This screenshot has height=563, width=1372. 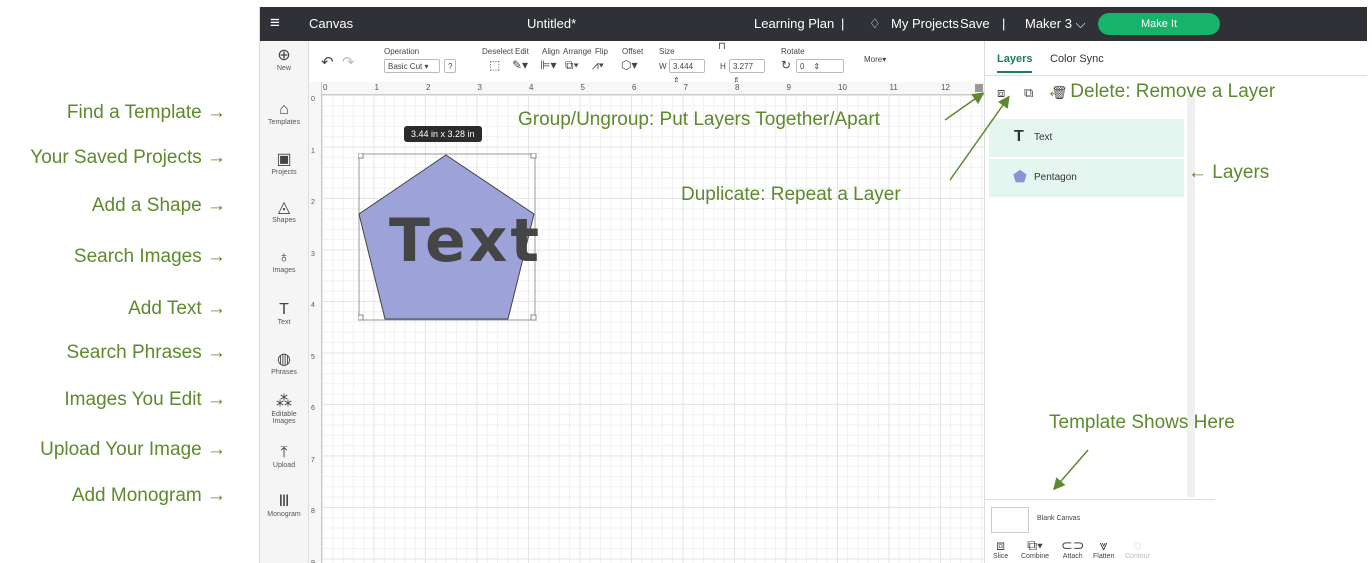 What do you see at coordinates (1016, 291) in the screenshot?
I see `annotation-arrows` at bounding box center [1016, 291].